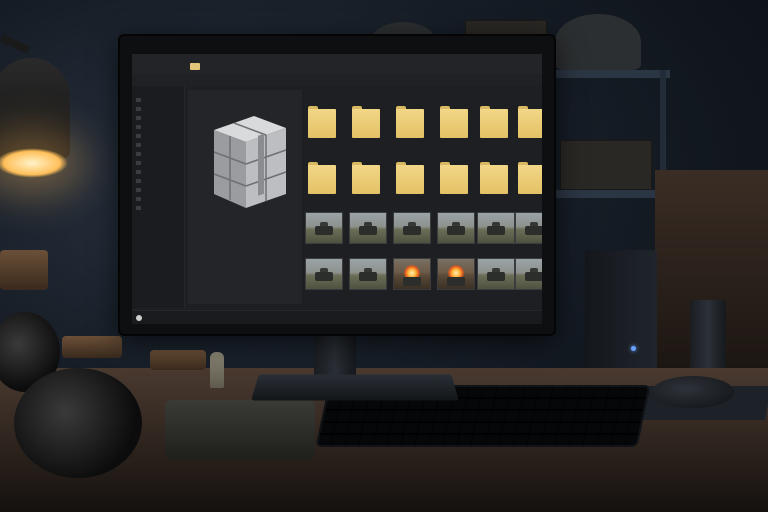  What do you see at coordinates (92, 347) in the screenshot?
I see `wooden-block` at bounding box center [92, 347].